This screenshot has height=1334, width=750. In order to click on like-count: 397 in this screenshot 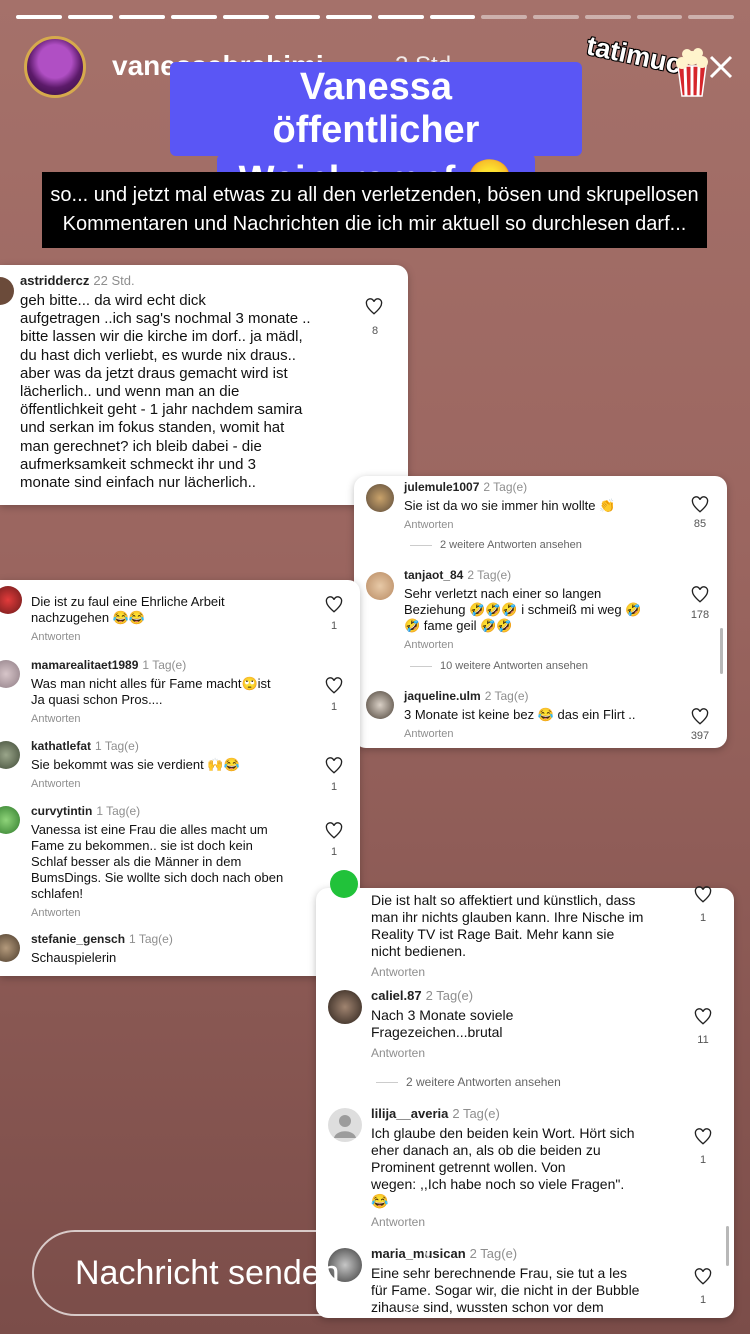, I will do `click(700, 736)`.